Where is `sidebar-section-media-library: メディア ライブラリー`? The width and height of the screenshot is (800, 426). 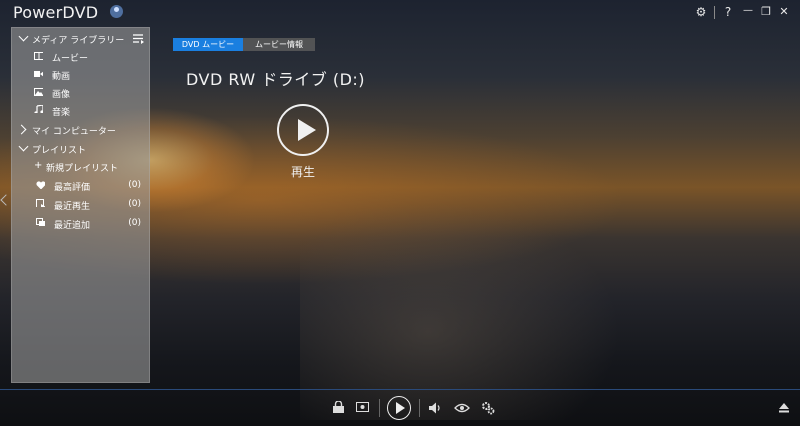
sidebar-section-media-library: メディア ライブラリー is located at coordinates (80, 39).